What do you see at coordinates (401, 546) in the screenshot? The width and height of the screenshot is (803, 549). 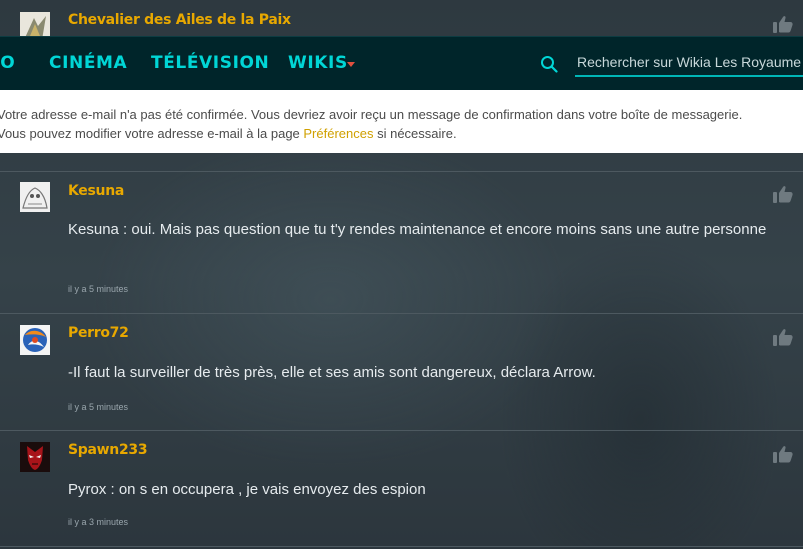 I see `divider` at bounding box center [401, 546].